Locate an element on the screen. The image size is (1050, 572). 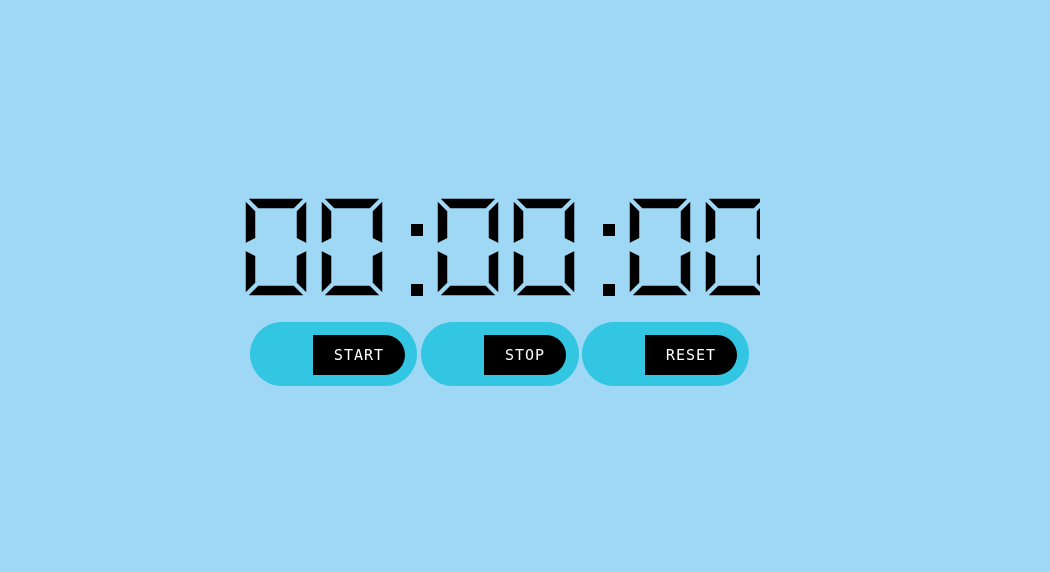
start-button: START is located at coordinates (333, 354).